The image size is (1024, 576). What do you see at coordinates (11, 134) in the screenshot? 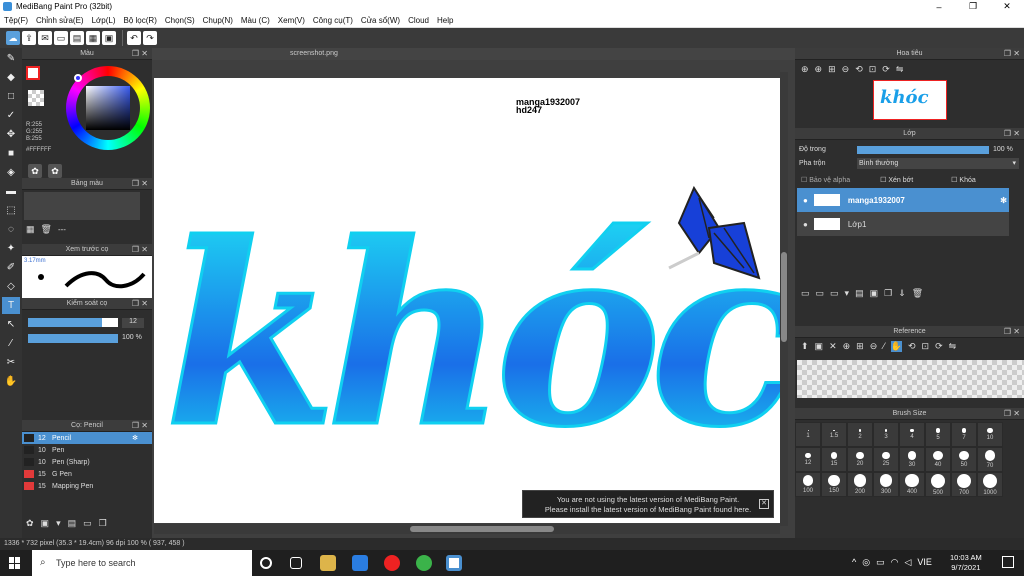
I see `move-tool-icon: ✥` at bounding box center [11, 134].